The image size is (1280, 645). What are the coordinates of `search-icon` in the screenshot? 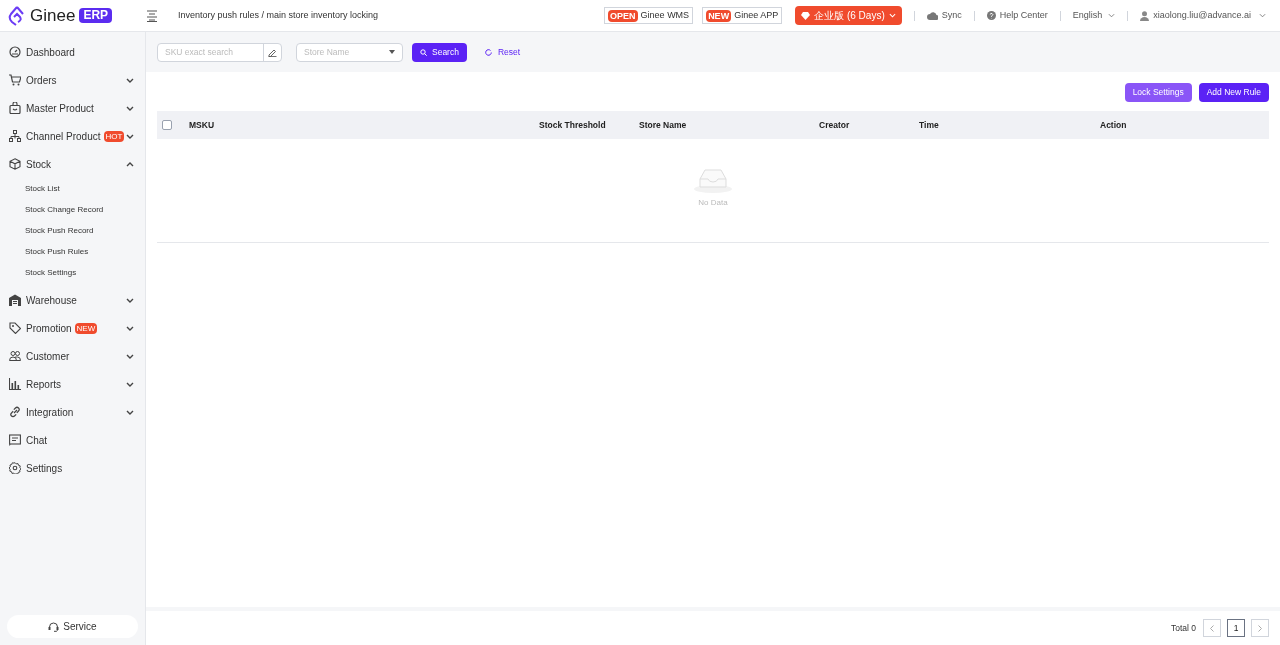 It's located at (423, 52).